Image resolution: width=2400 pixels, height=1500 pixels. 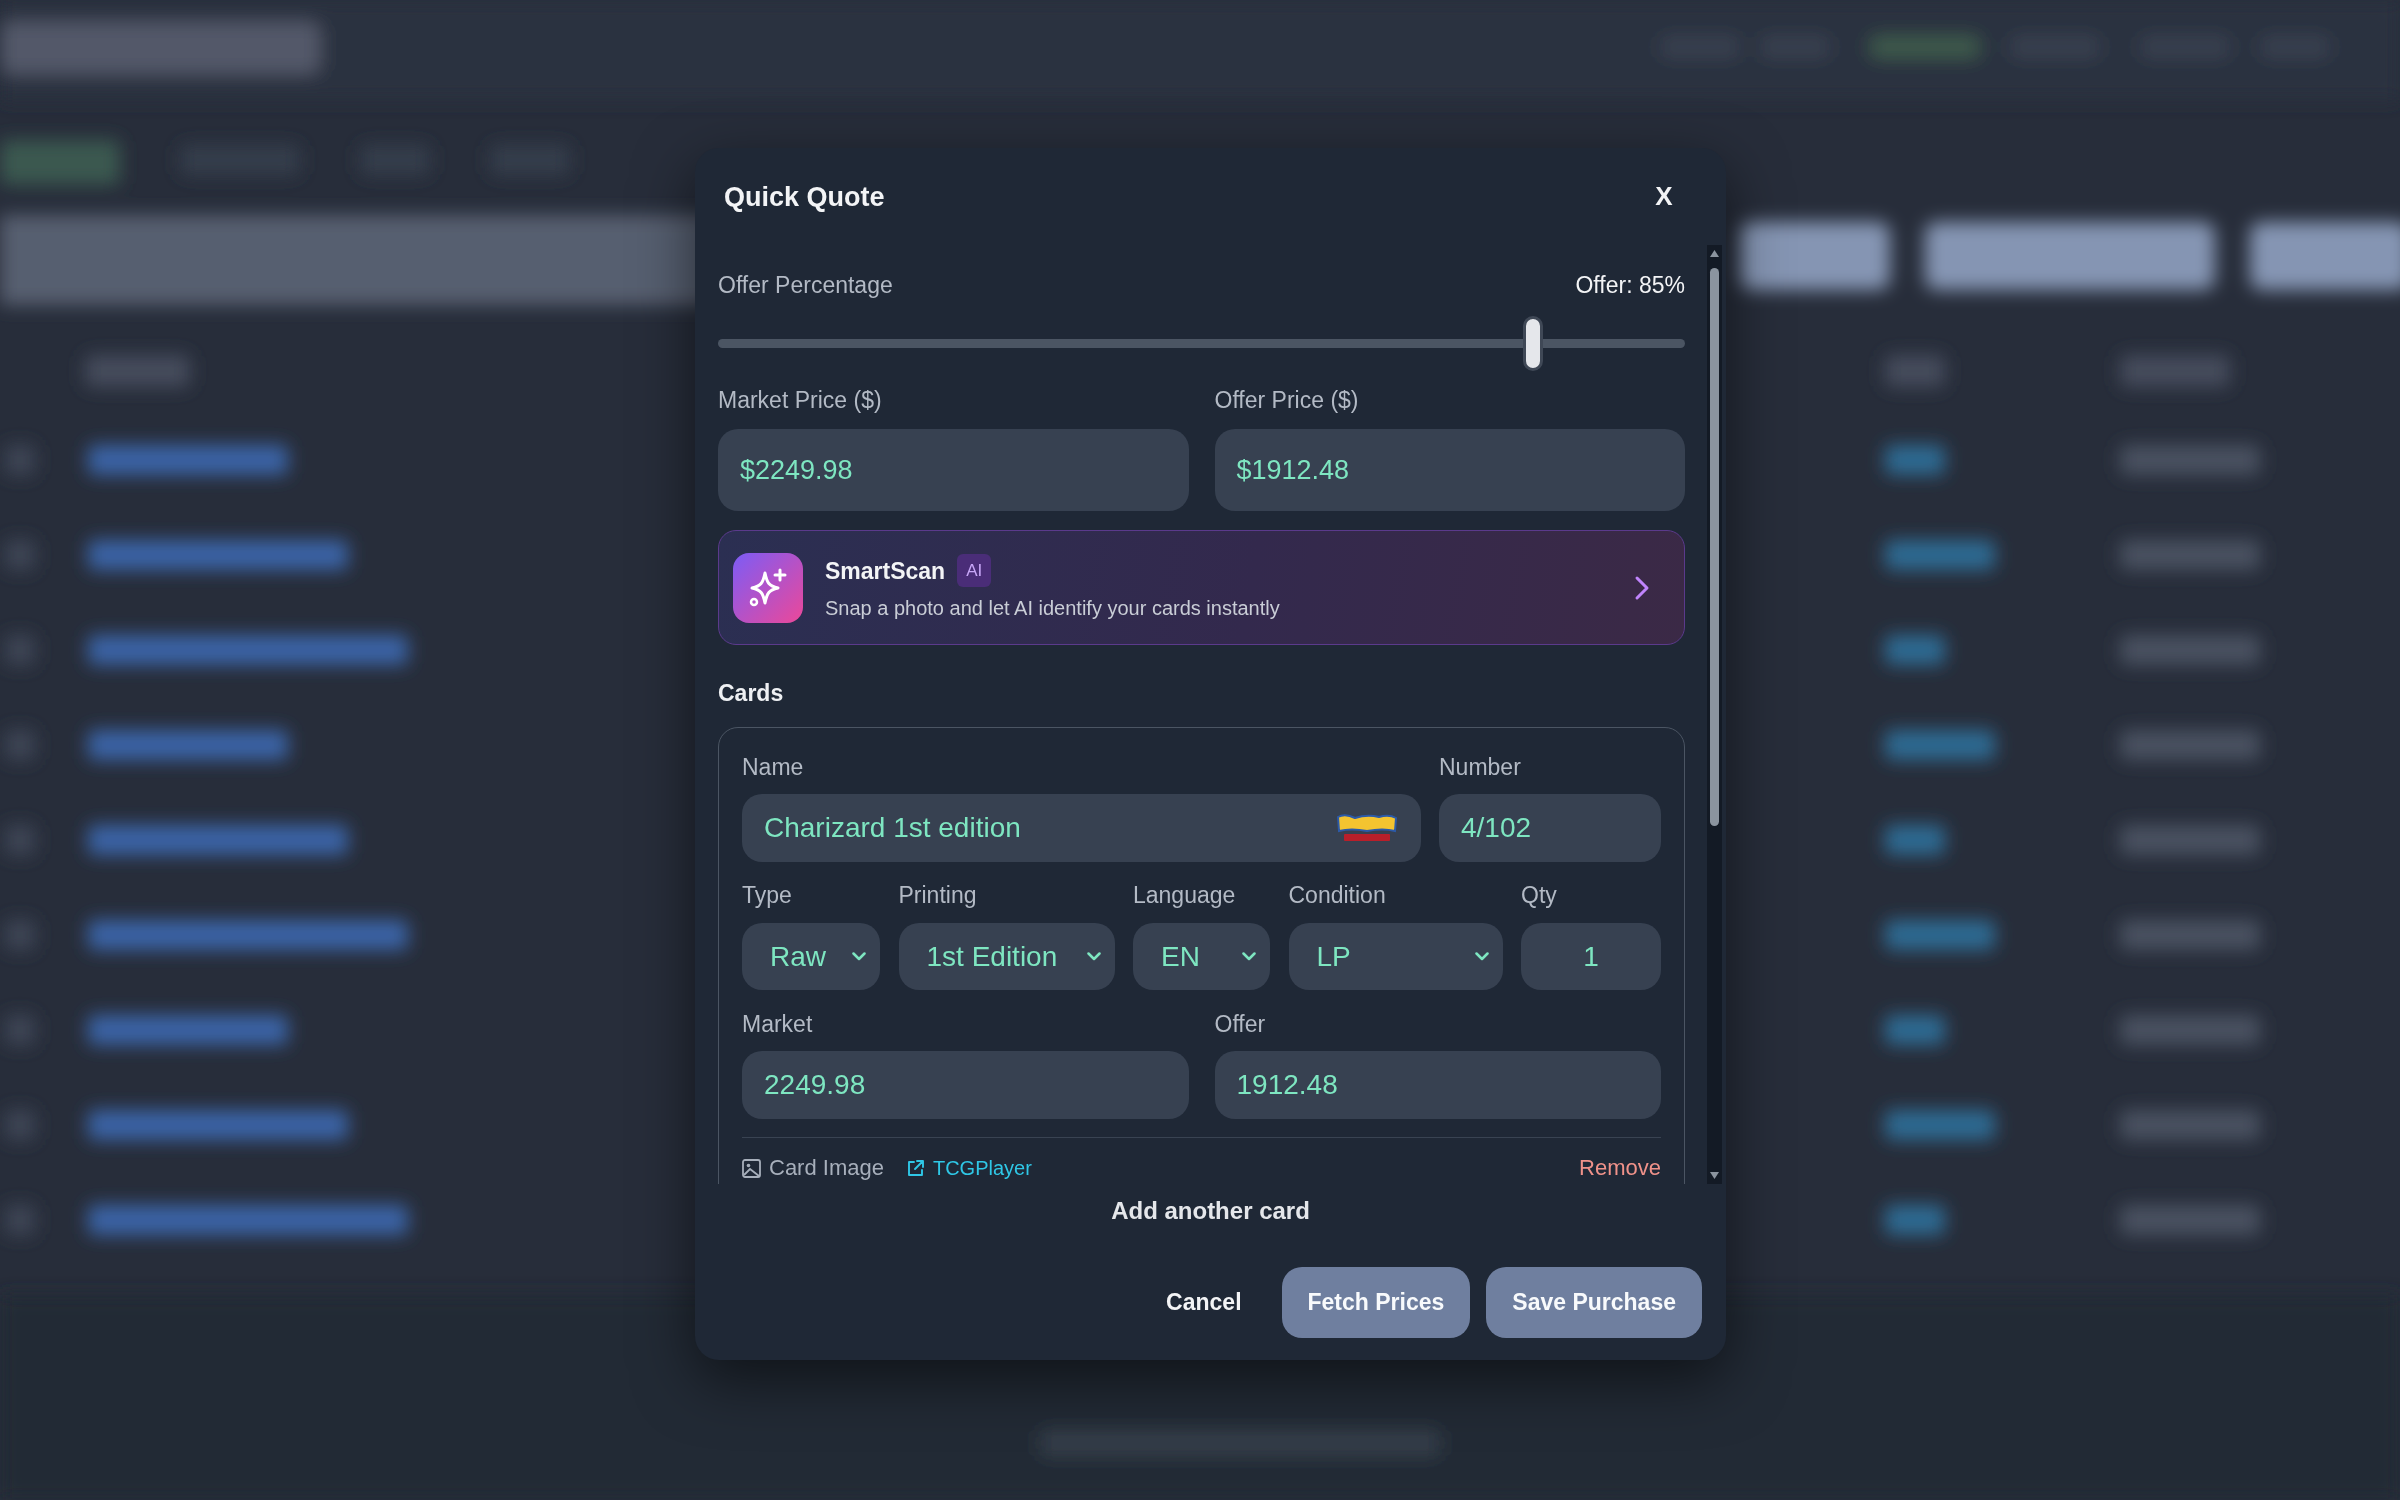 What do you see at coordinates (1642, 587) in the screenshot?
I see `chevron-right-icon` at bounding box center [1642, 587].